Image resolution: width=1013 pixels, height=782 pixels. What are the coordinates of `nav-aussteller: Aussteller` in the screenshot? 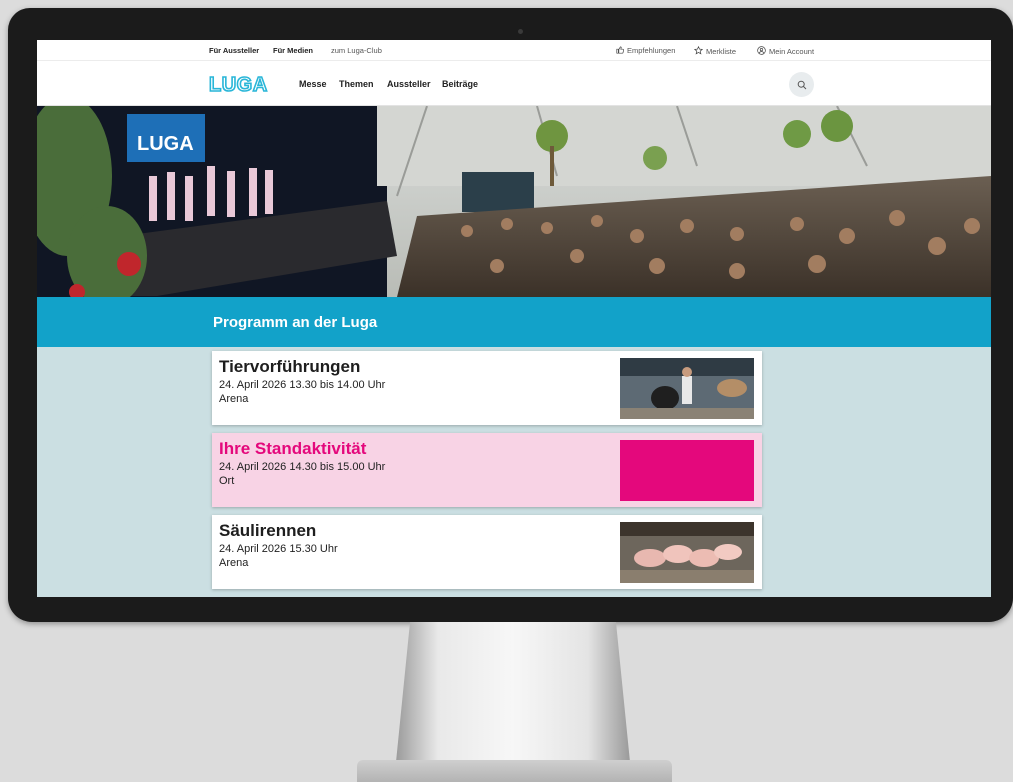 It's located at (409, 84).